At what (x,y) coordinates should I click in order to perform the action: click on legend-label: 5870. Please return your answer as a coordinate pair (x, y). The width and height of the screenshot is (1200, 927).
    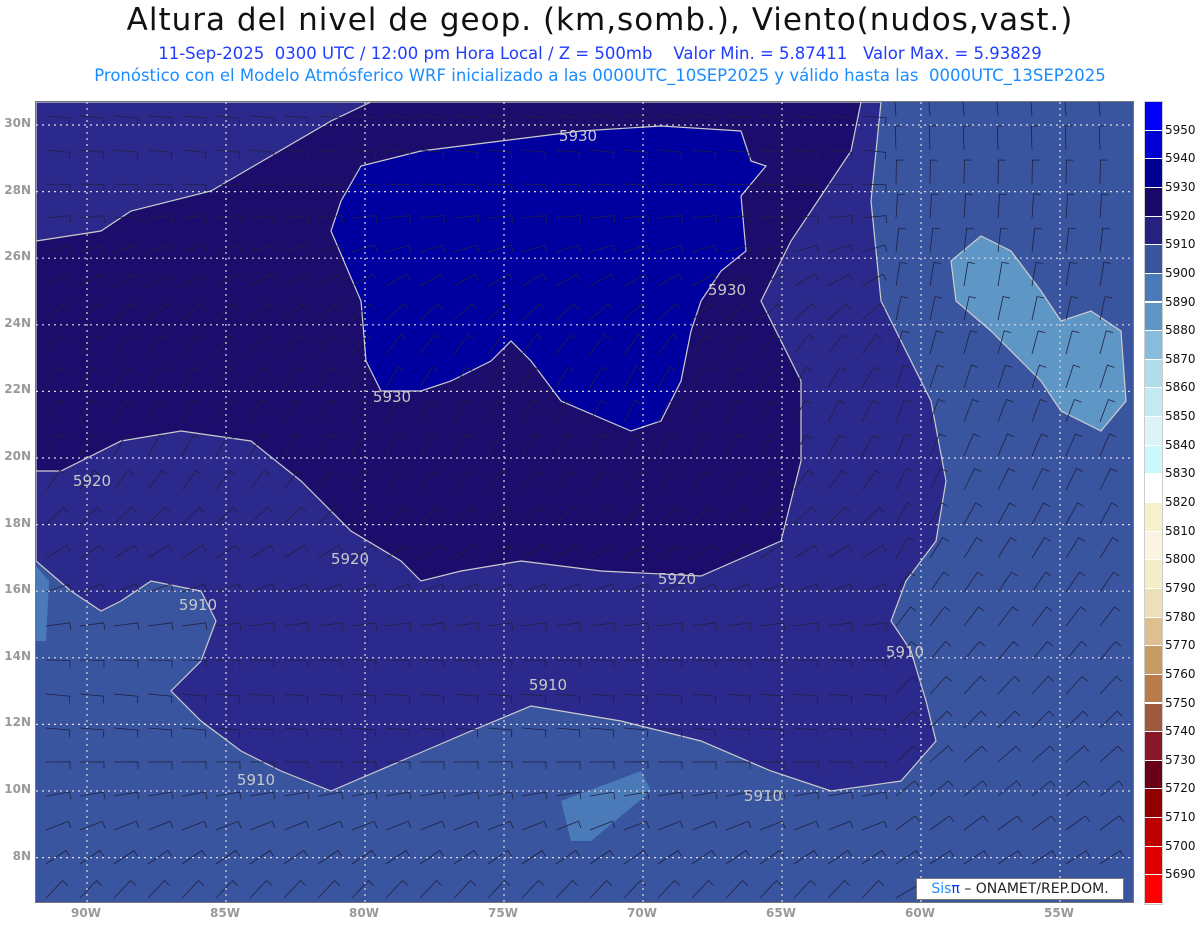
    Looking at the image, I should click on (1180, 358).